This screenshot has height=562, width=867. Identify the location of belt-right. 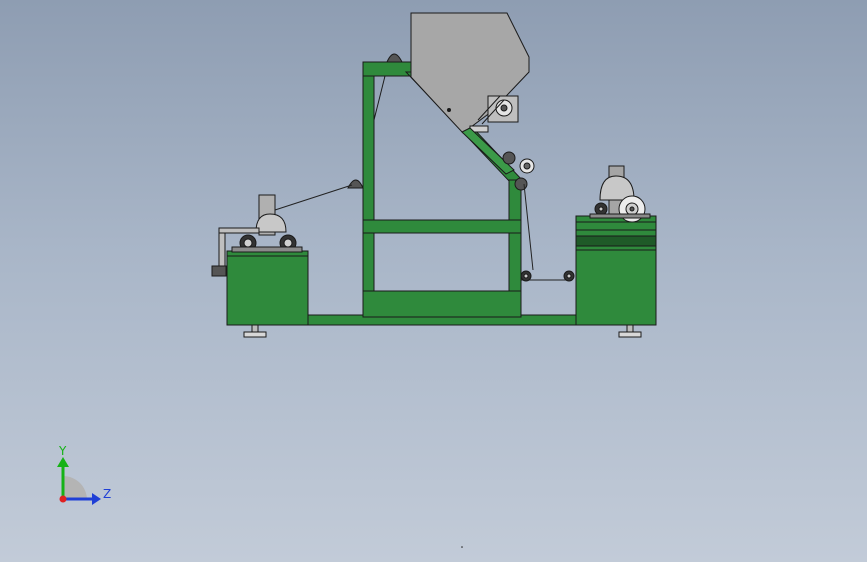
(528, 227).